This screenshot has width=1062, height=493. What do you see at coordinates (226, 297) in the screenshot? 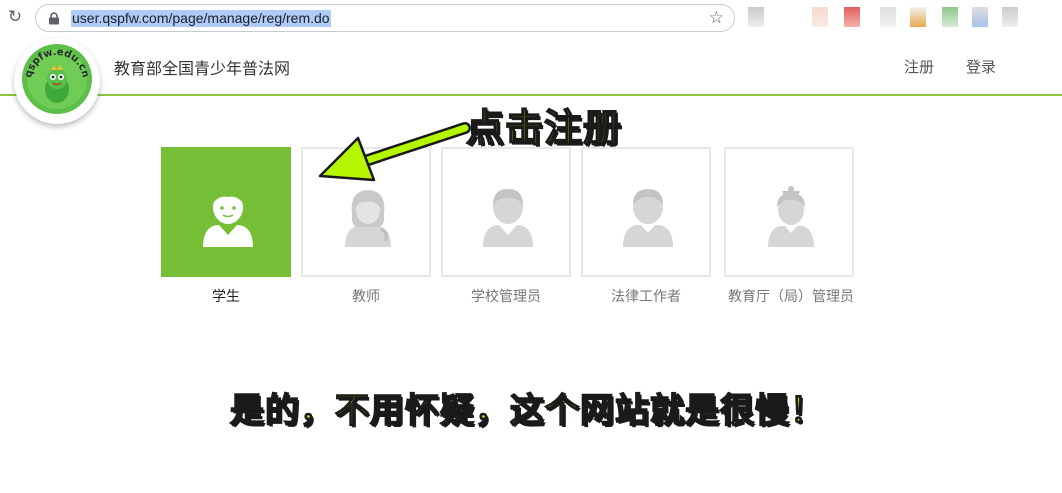
I see `role-label-student: 学生` at bounding box center [226, 297].